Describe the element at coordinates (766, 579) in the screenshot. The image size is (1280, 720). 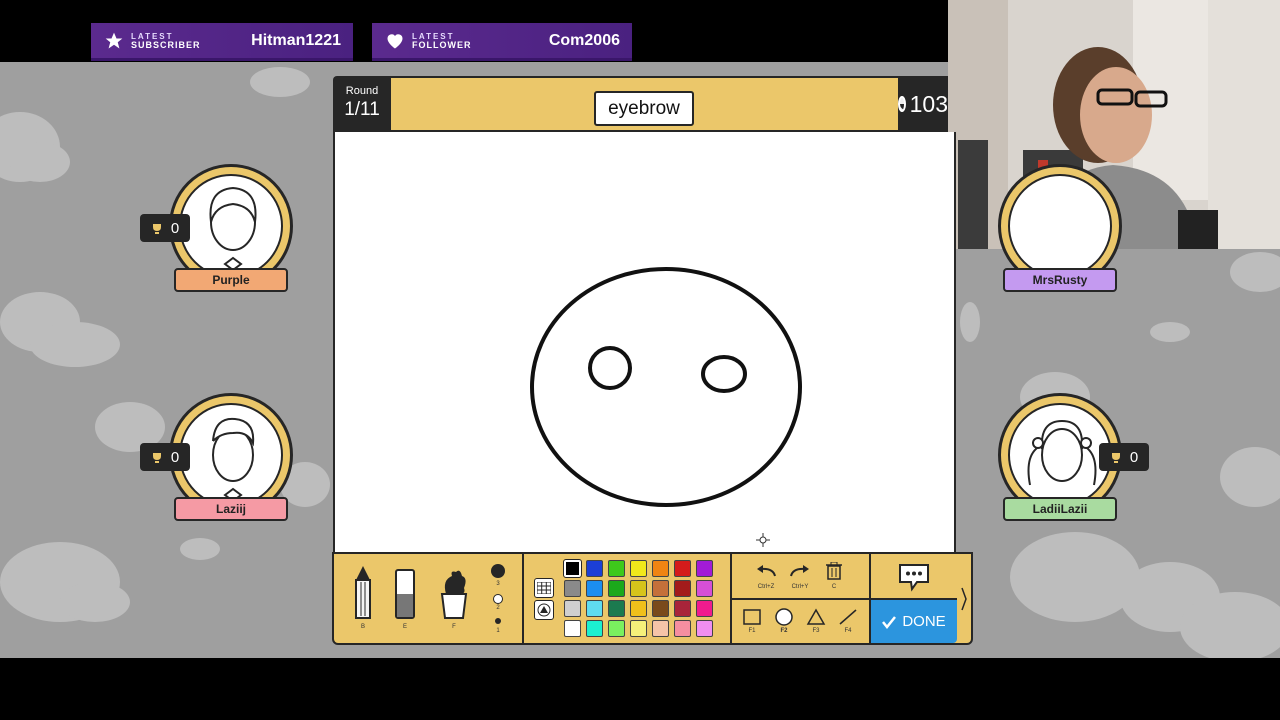
I see `undo-button: Ctrl+Z` at that location.